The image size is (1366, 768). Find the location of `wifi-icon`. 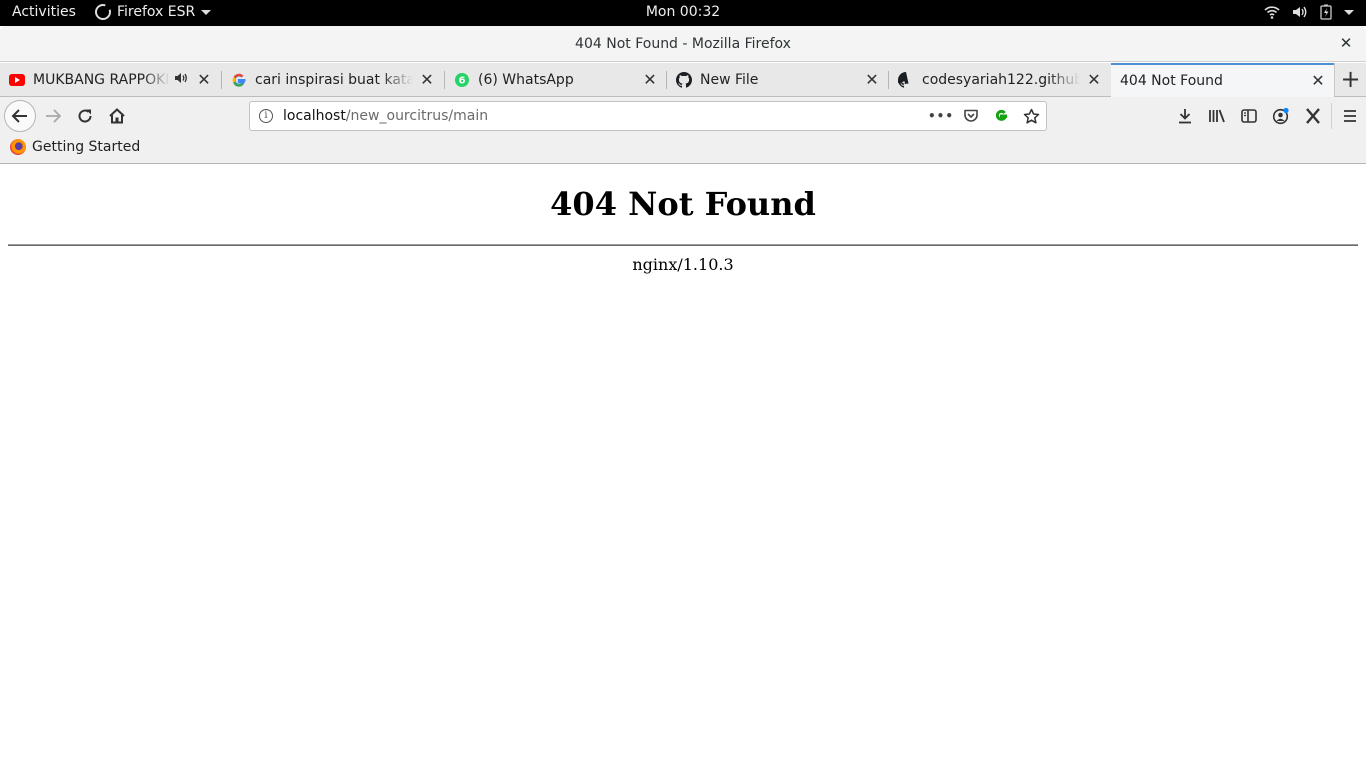

wifi-icon is located at coordinates (1272, 12).